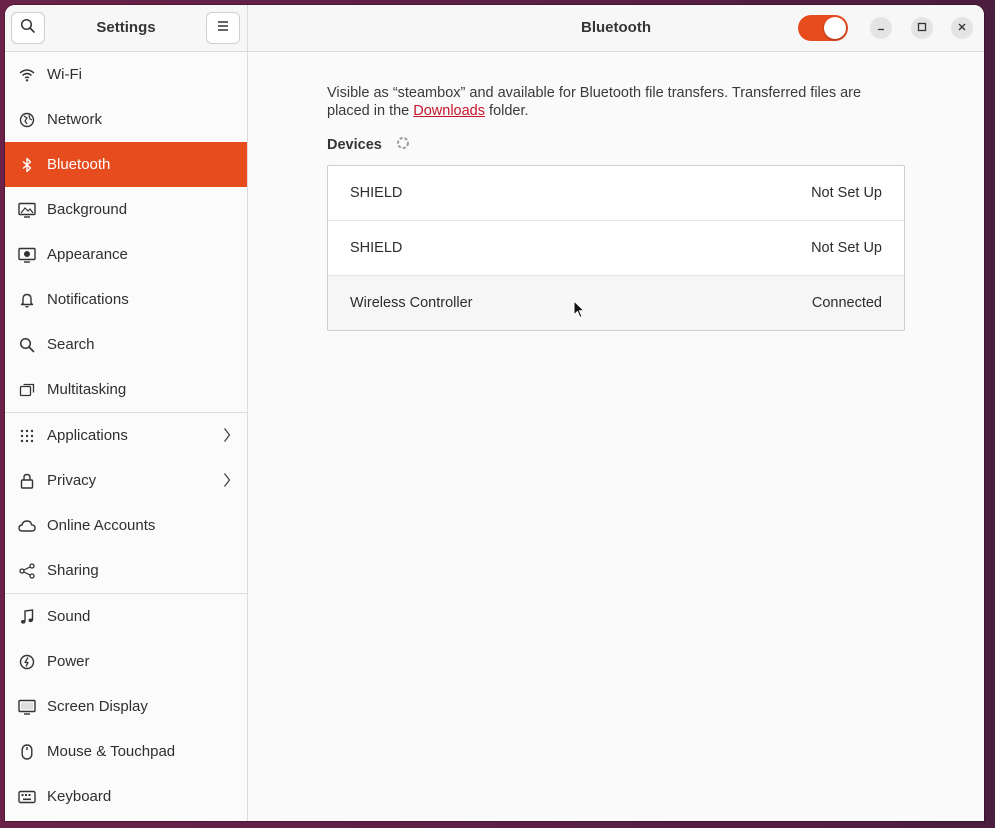  I want to click on sidebar-item-search: Search, so click(126, 344).